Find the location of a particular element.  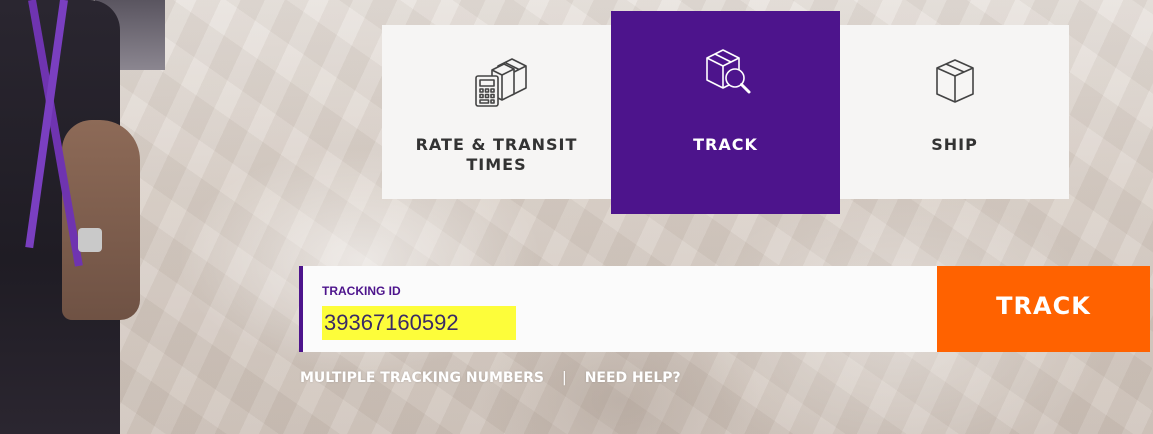

hero-photo-badge-clip is located at coordinates (90, 240).